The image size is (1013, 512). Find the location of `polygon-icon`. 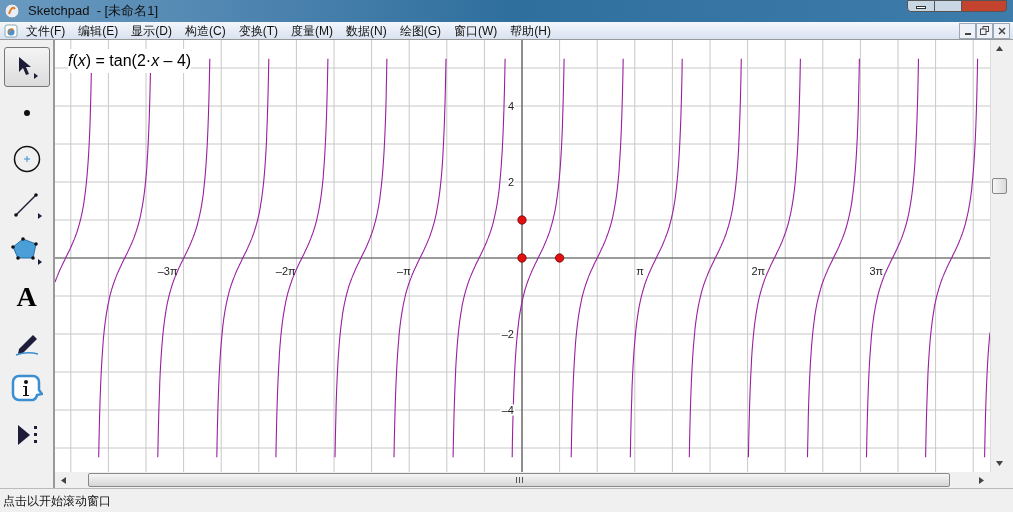

polygon-icon is located at coordinates (26, 251).